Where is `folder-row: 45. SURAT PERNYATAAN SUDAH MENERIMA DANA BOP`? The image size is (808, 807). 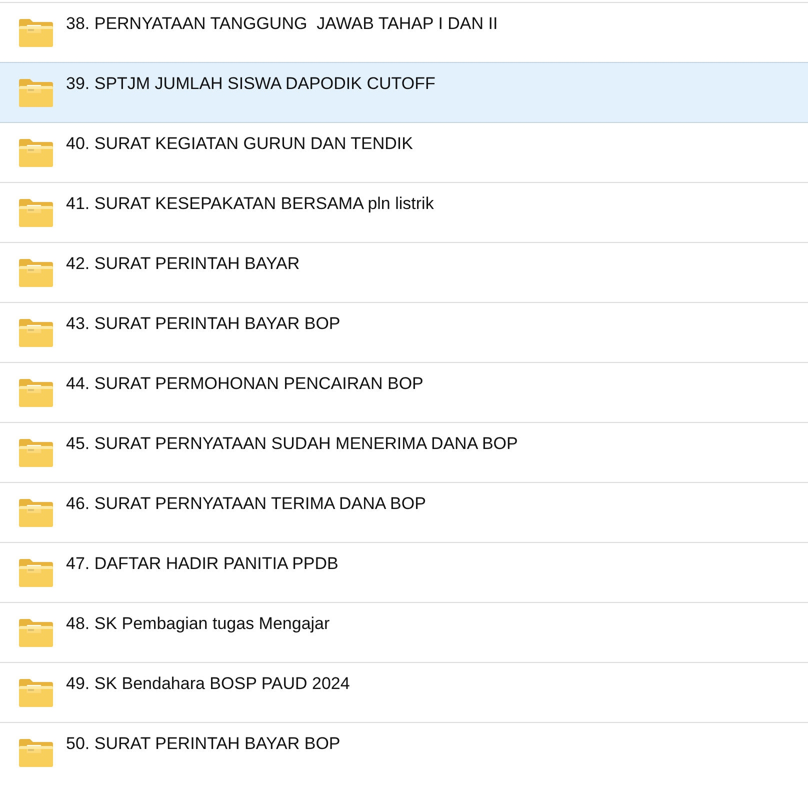
folder-row: 45. SURAT PERNYATAAN SUDAH MENERIMA DANA BOP is located at coordinates (404, 452).